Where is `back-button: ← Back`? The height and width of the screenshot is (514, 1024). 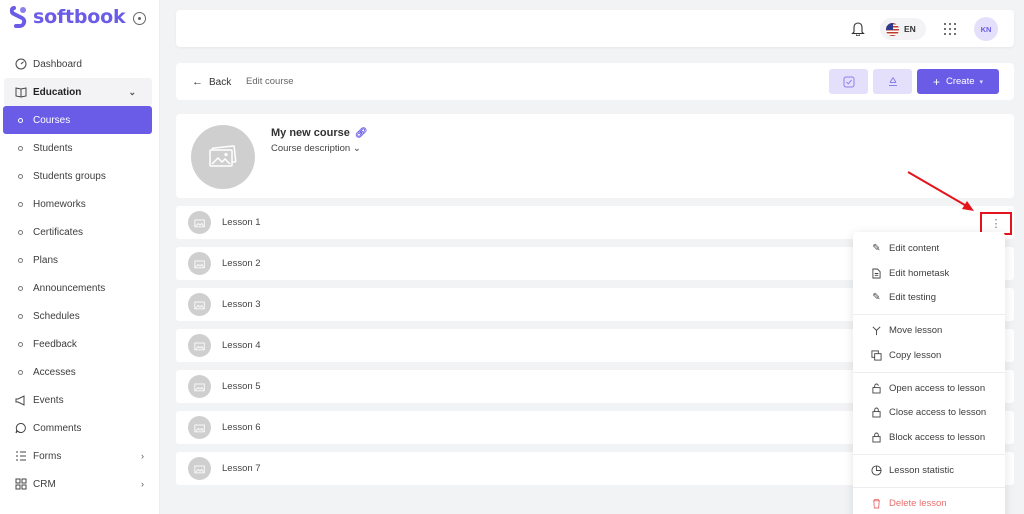 back-button: ← Back is located at coordinates (211, 82).